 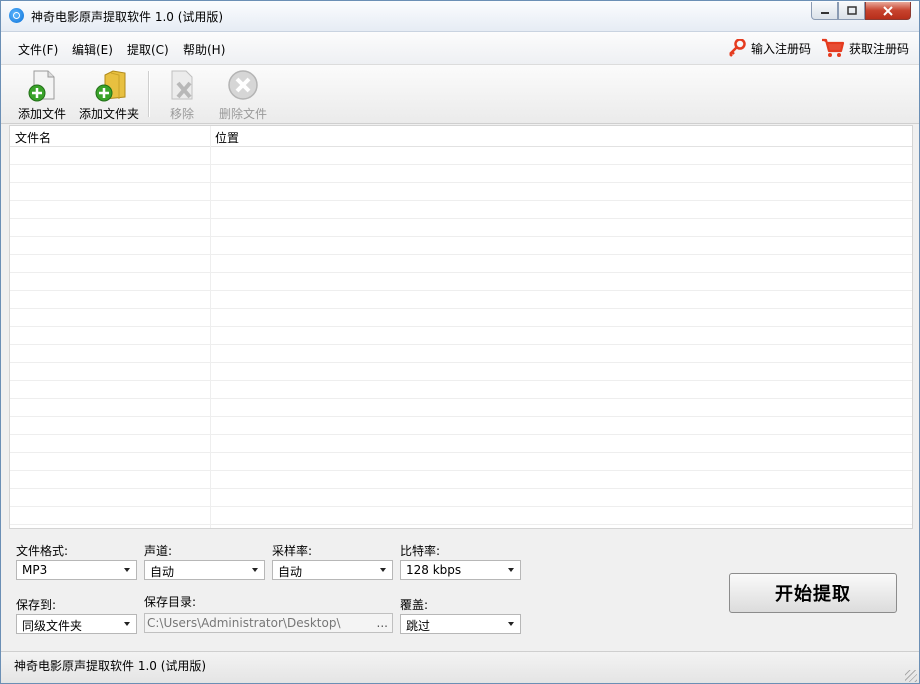 I want to click on toolbar: 添加文件 添加文件夹 移除 删除文件, so click(x=460, y=94).